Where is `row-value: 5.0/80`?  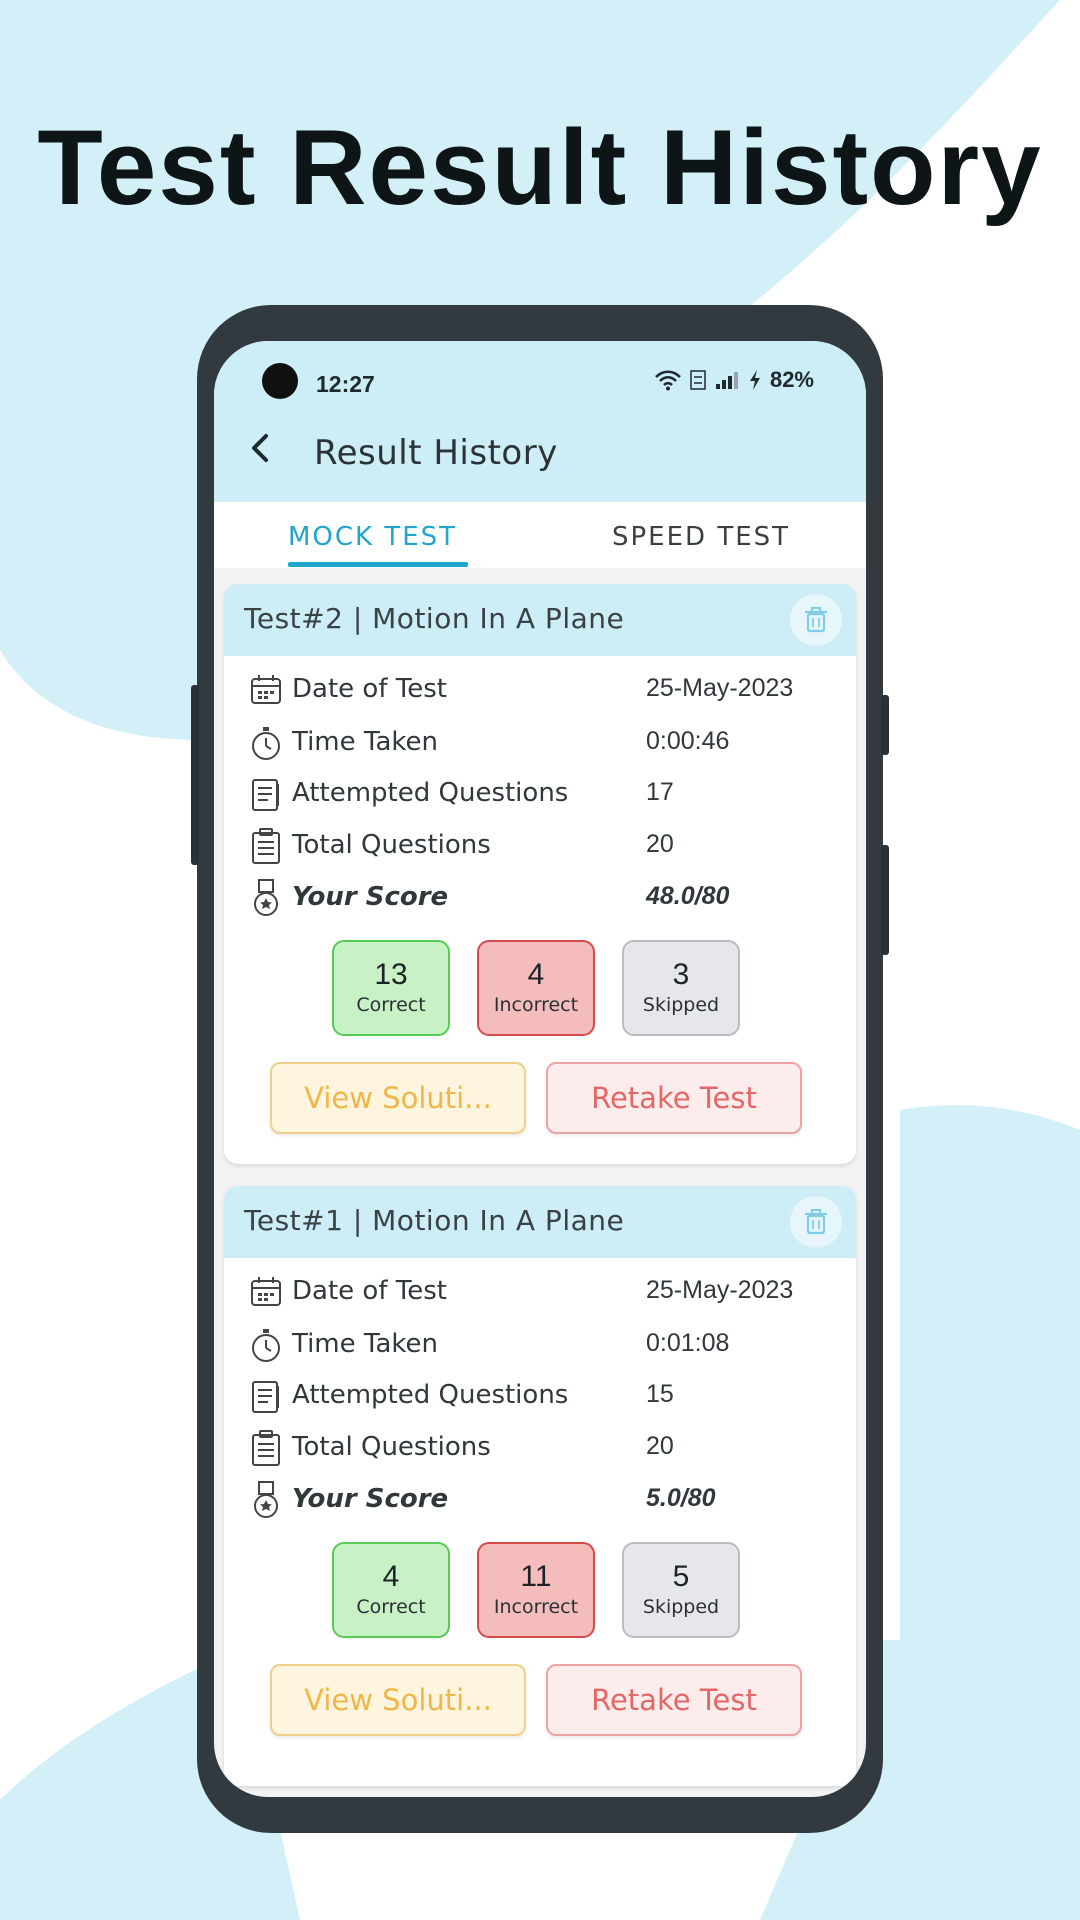 row-value: 5.0/80 is located at coordinates (681, 1498).